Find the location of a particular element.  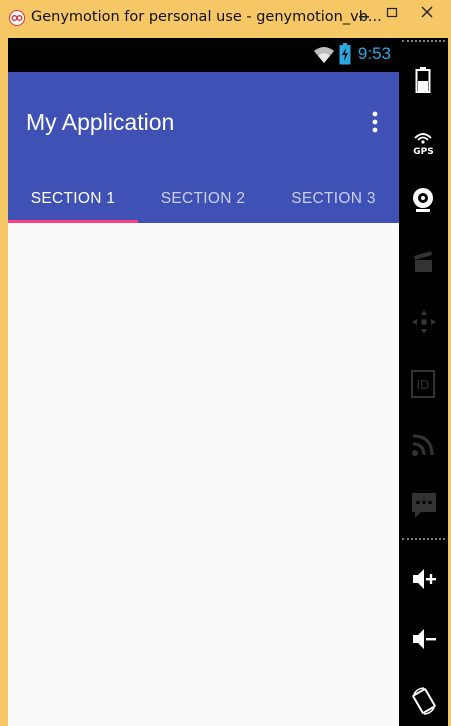

tab-bar: SECTION 1 SECTION 2 SECTION 3 is located at coordinates (203, 199).